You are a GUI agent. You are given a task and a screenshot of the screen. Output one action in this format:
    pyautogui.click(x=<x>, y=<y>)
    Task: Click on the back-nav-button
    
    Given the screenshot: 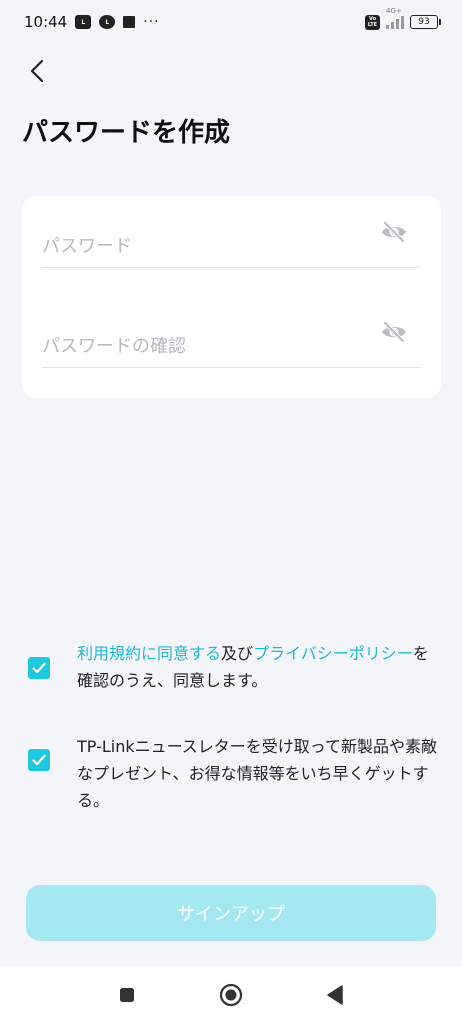 What is the action you would take?
    pyautogui.click(x=335, y=995)
    